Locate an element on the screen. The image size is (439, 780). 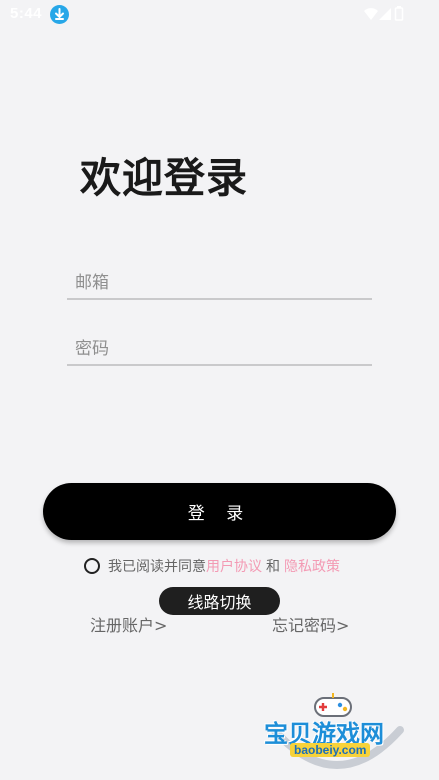
email-field-container is located at coordinates (219, 276).